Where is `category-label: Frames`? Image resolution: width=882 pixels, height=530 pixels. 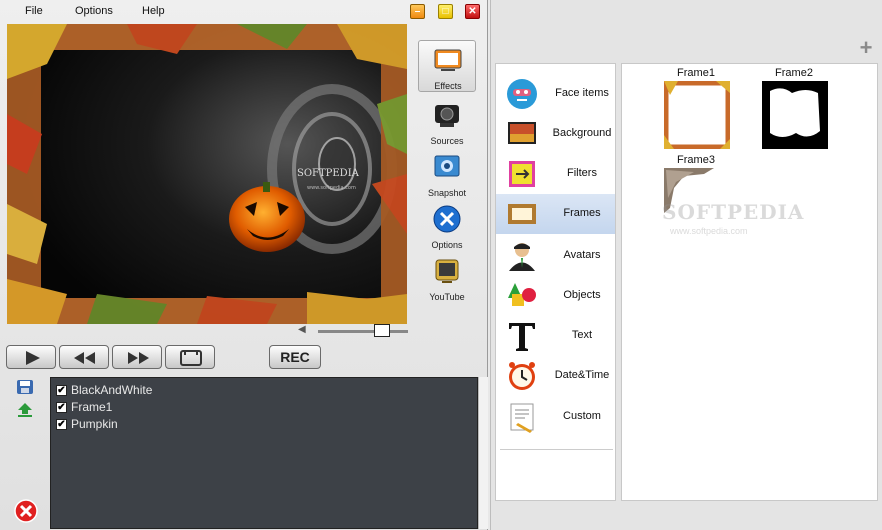 category-label: Frames is located at coordinates (582, 213).